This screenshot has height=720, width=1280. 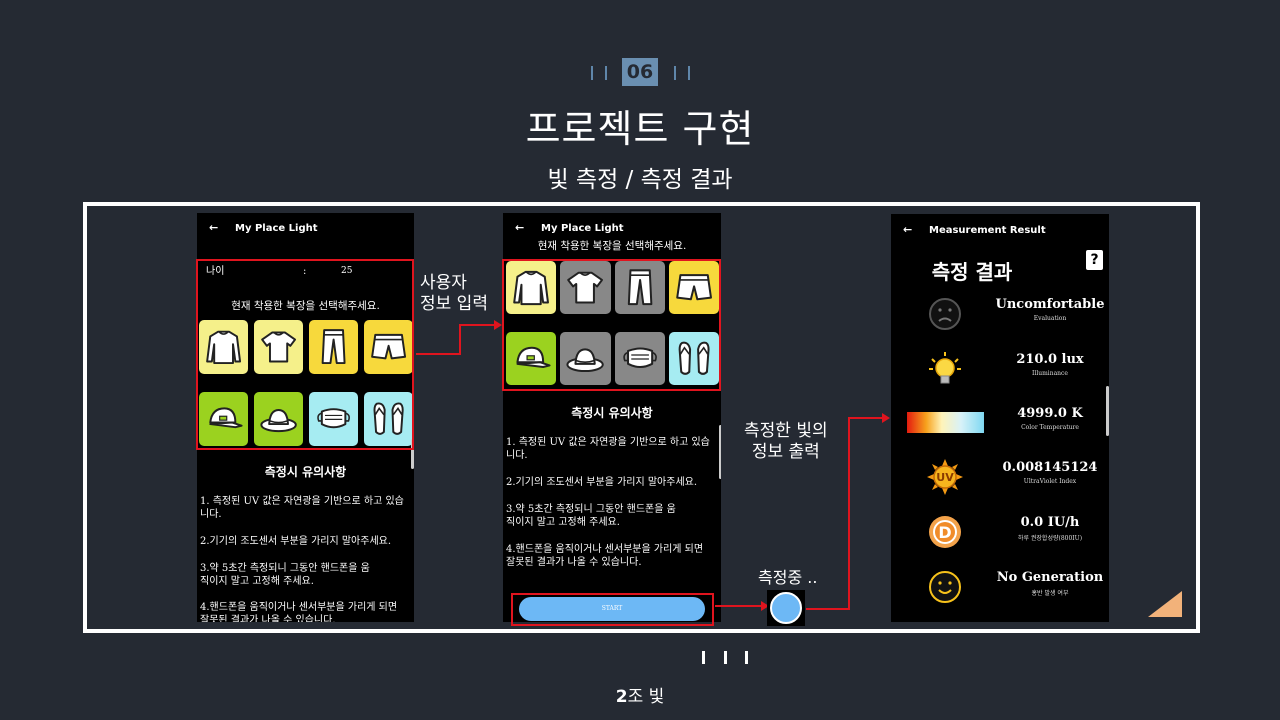 I want to click on page-title: 프로젝트 구현, so click(x=640, y=129).